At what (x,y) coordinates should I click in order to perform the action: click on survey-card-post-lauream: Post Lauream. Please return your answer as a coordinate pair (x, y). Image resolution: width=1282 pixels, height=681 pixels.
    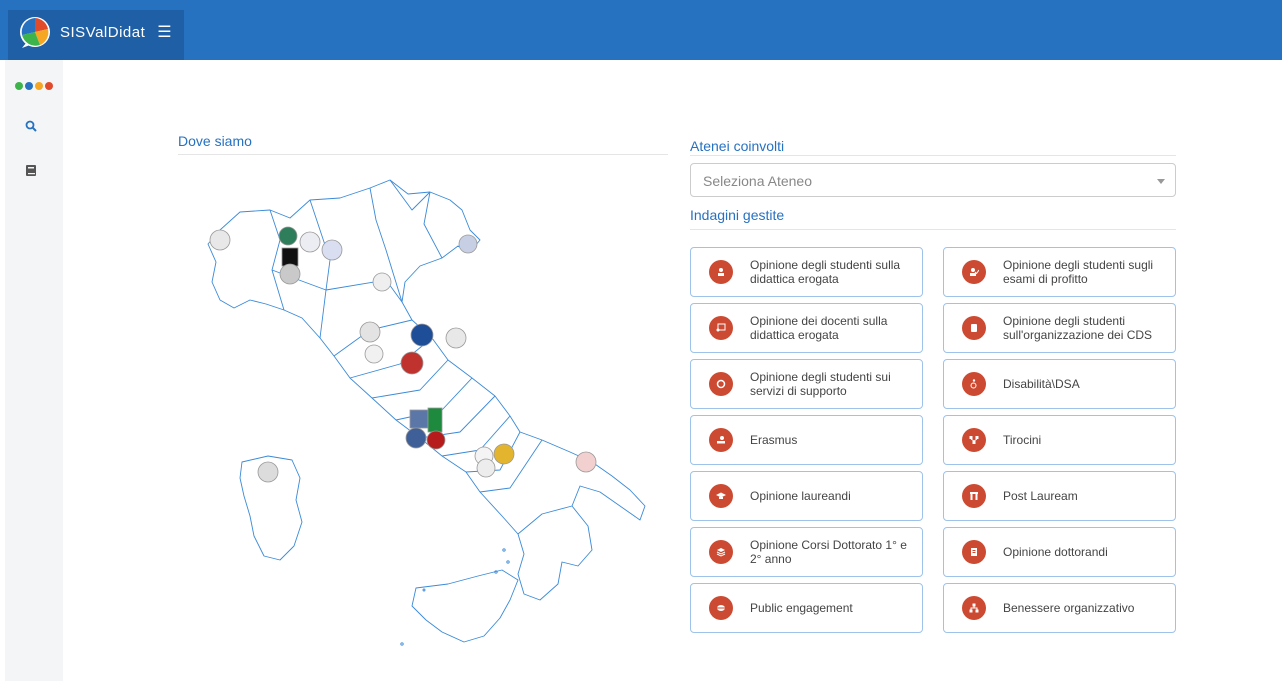
    Looking at the image, I should click on (1059, 496).